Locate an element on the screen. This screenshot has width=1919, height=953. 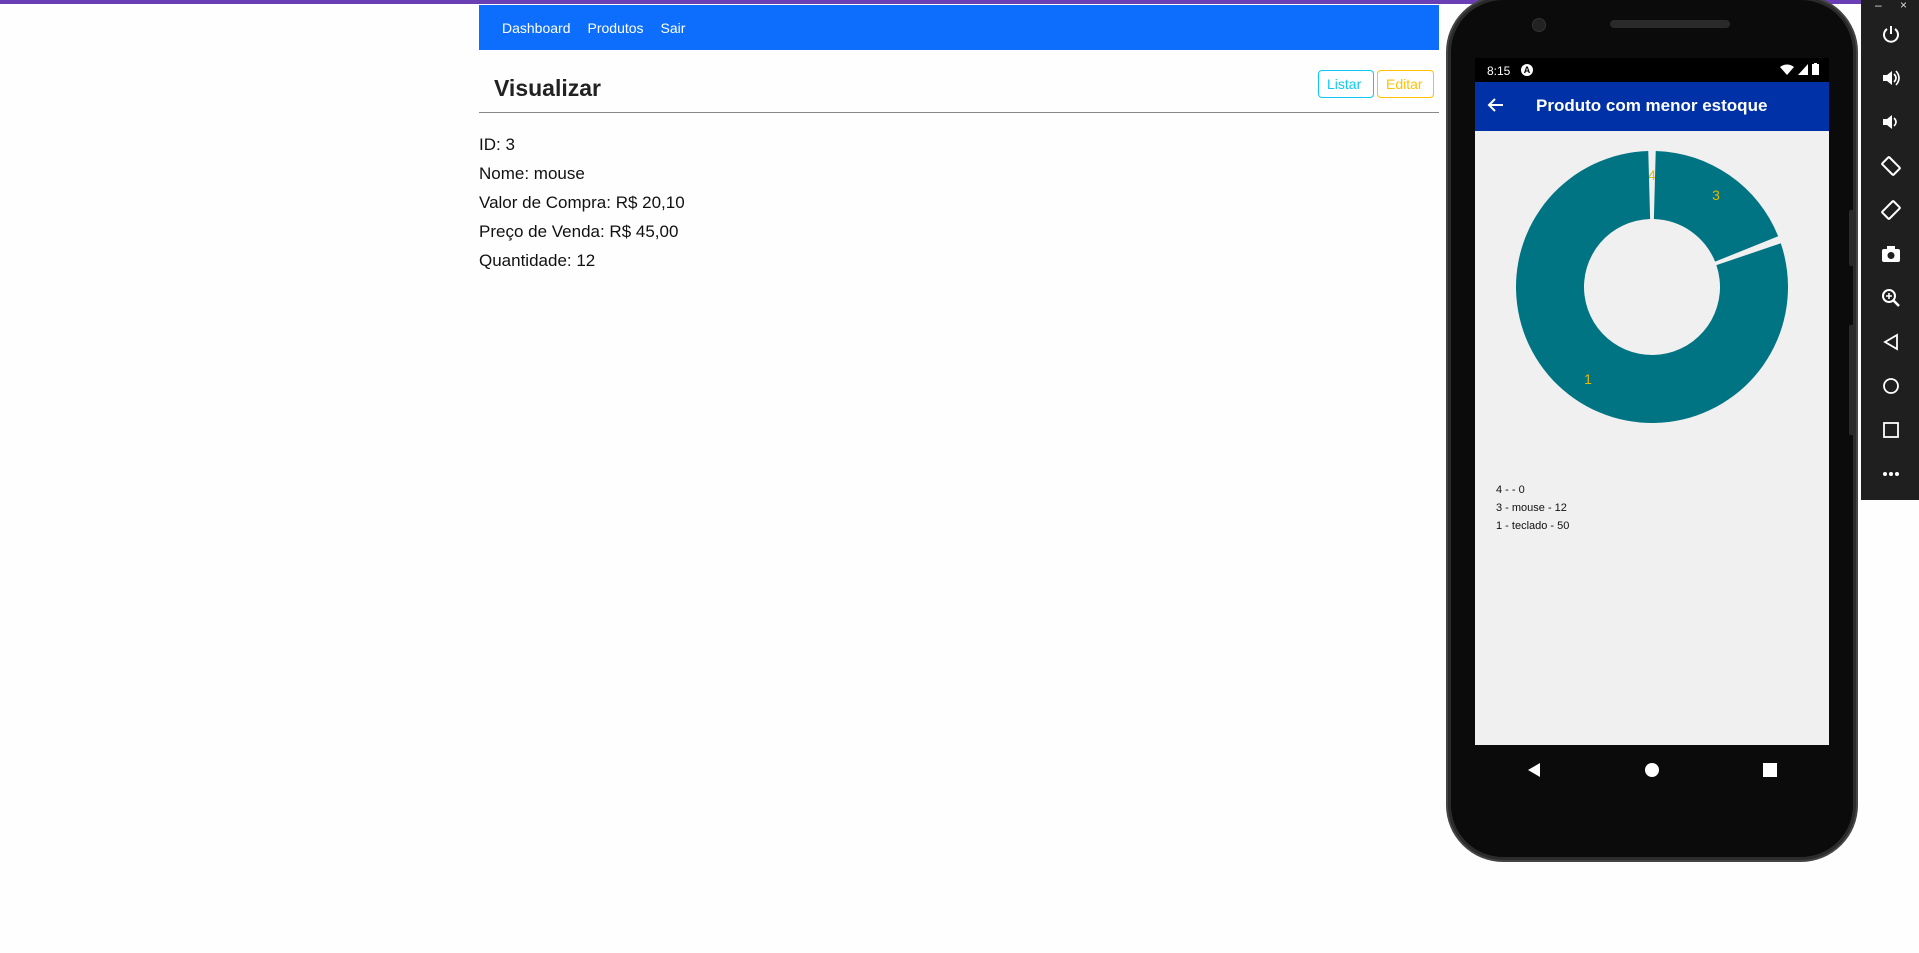
emulator-window-controls: – × is located at coordinates (1890, 7).